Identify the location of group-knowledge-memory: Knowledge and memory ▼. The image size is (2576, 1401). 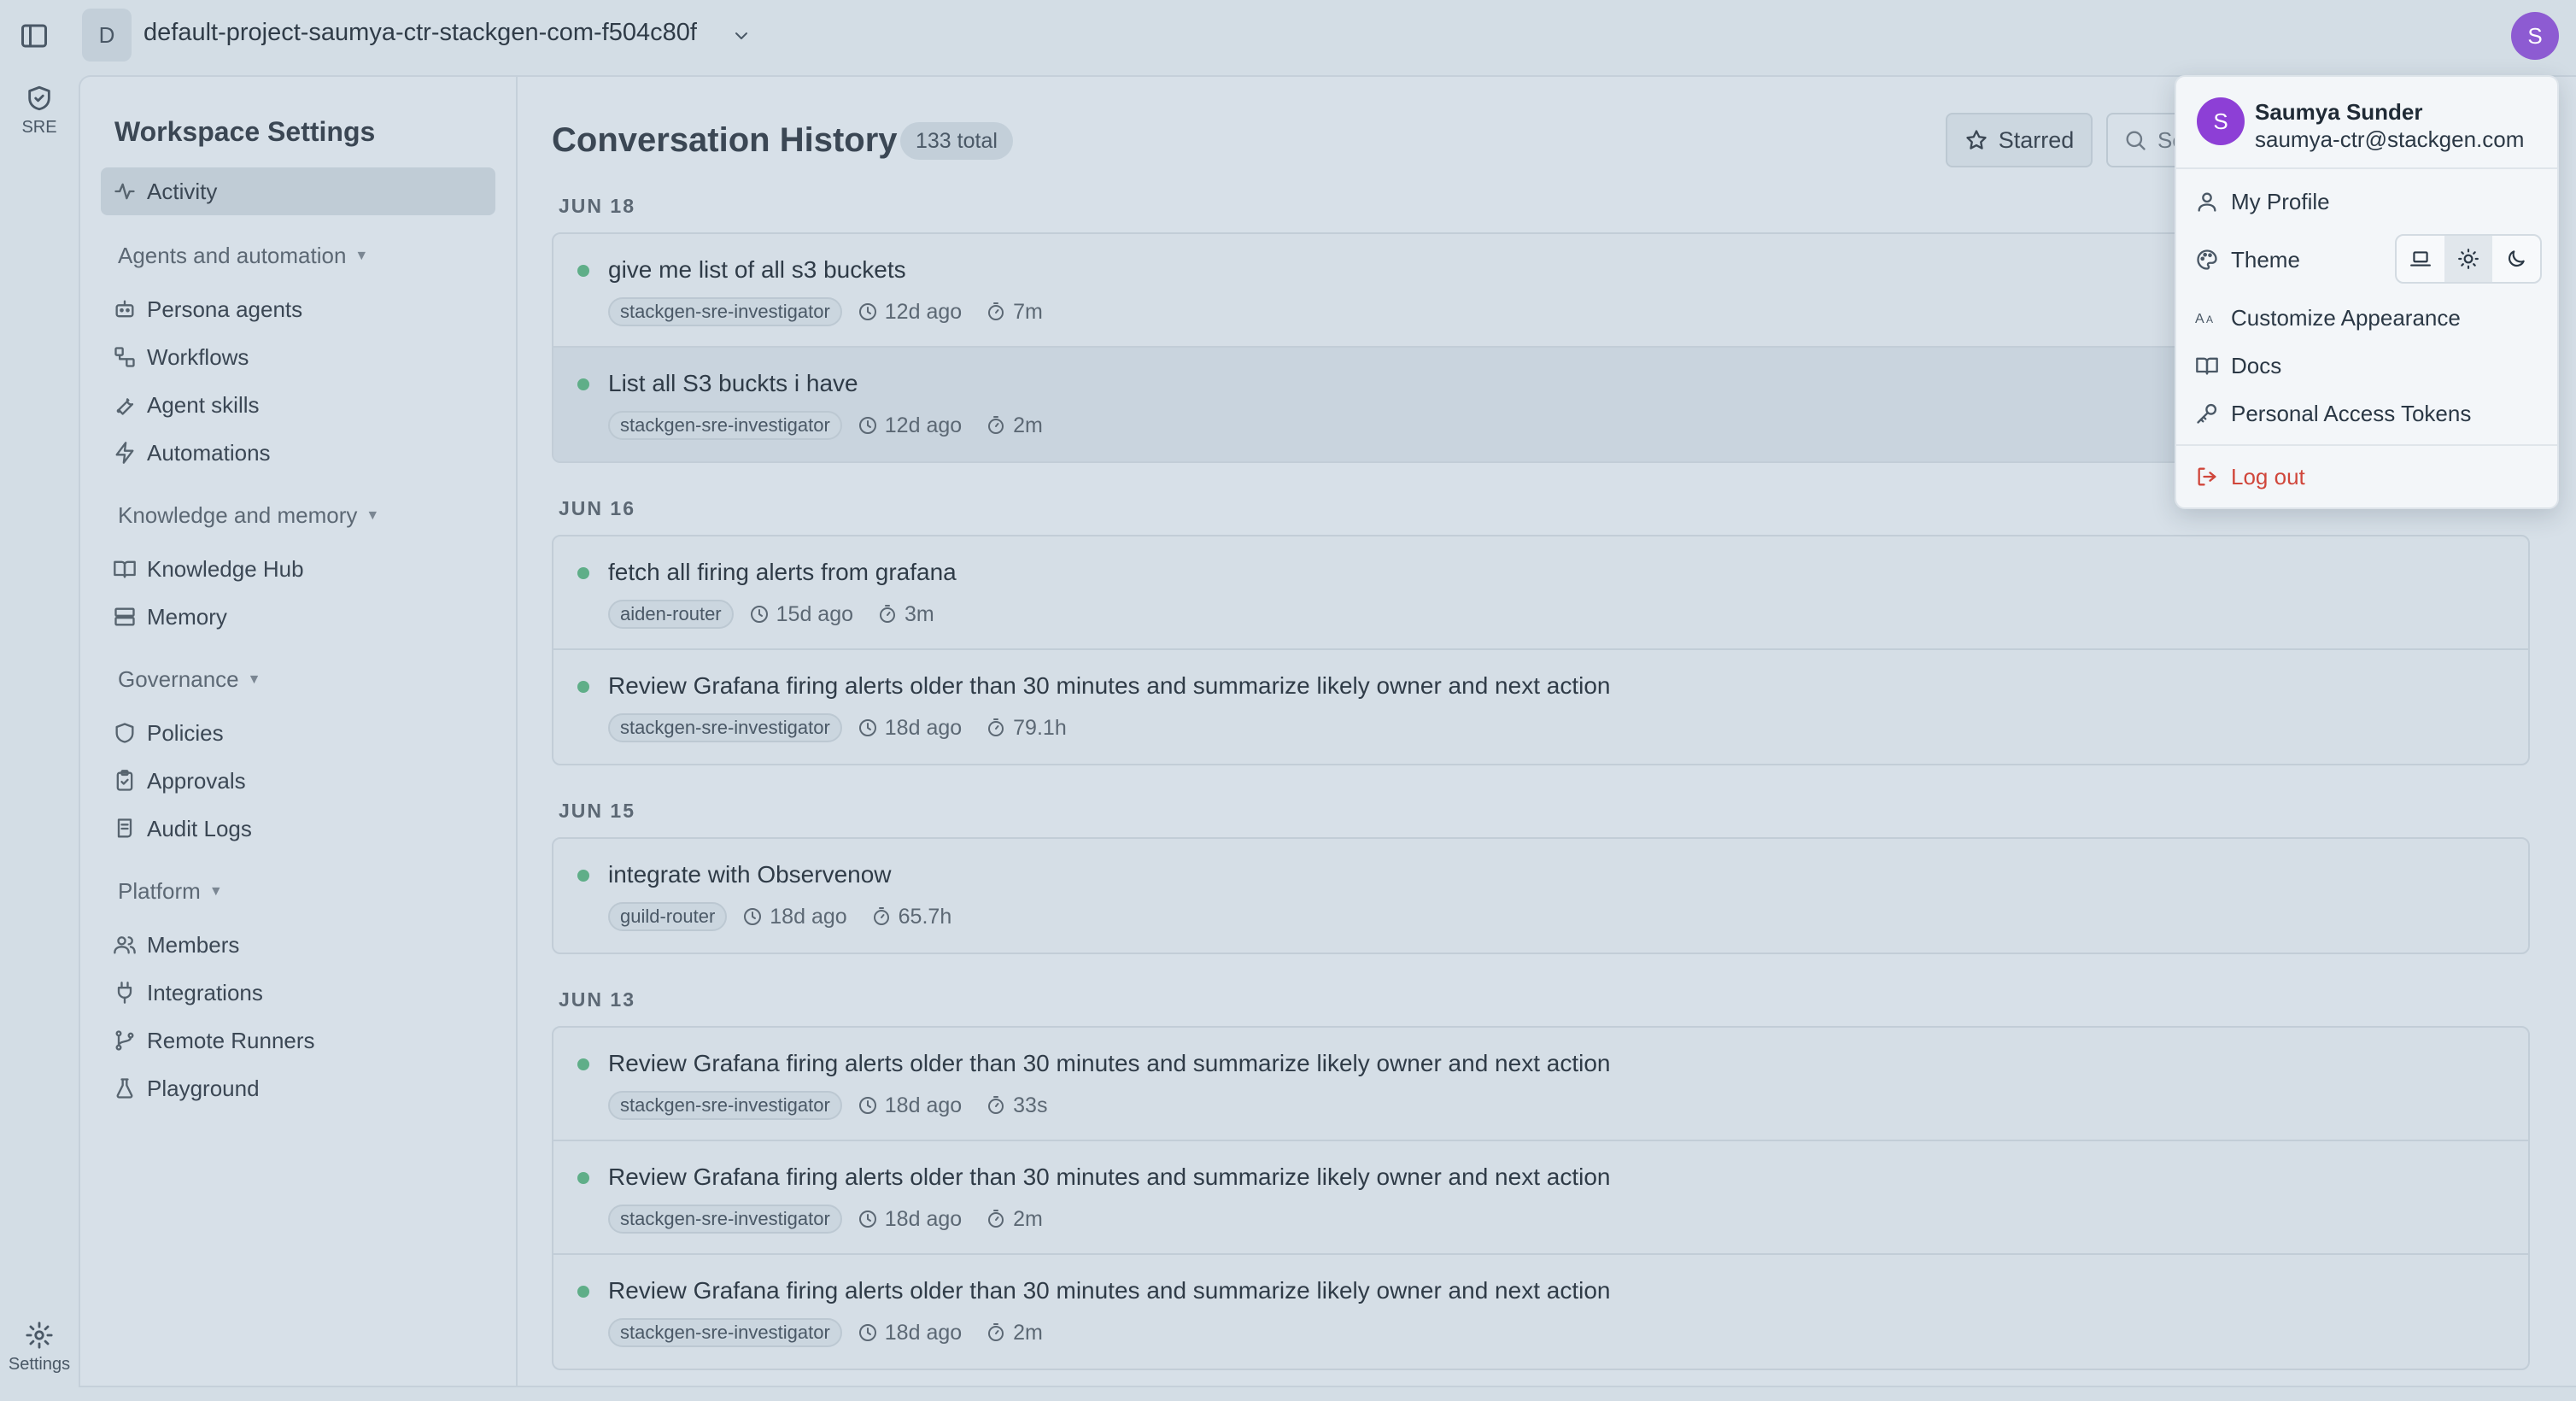
(248, 515).